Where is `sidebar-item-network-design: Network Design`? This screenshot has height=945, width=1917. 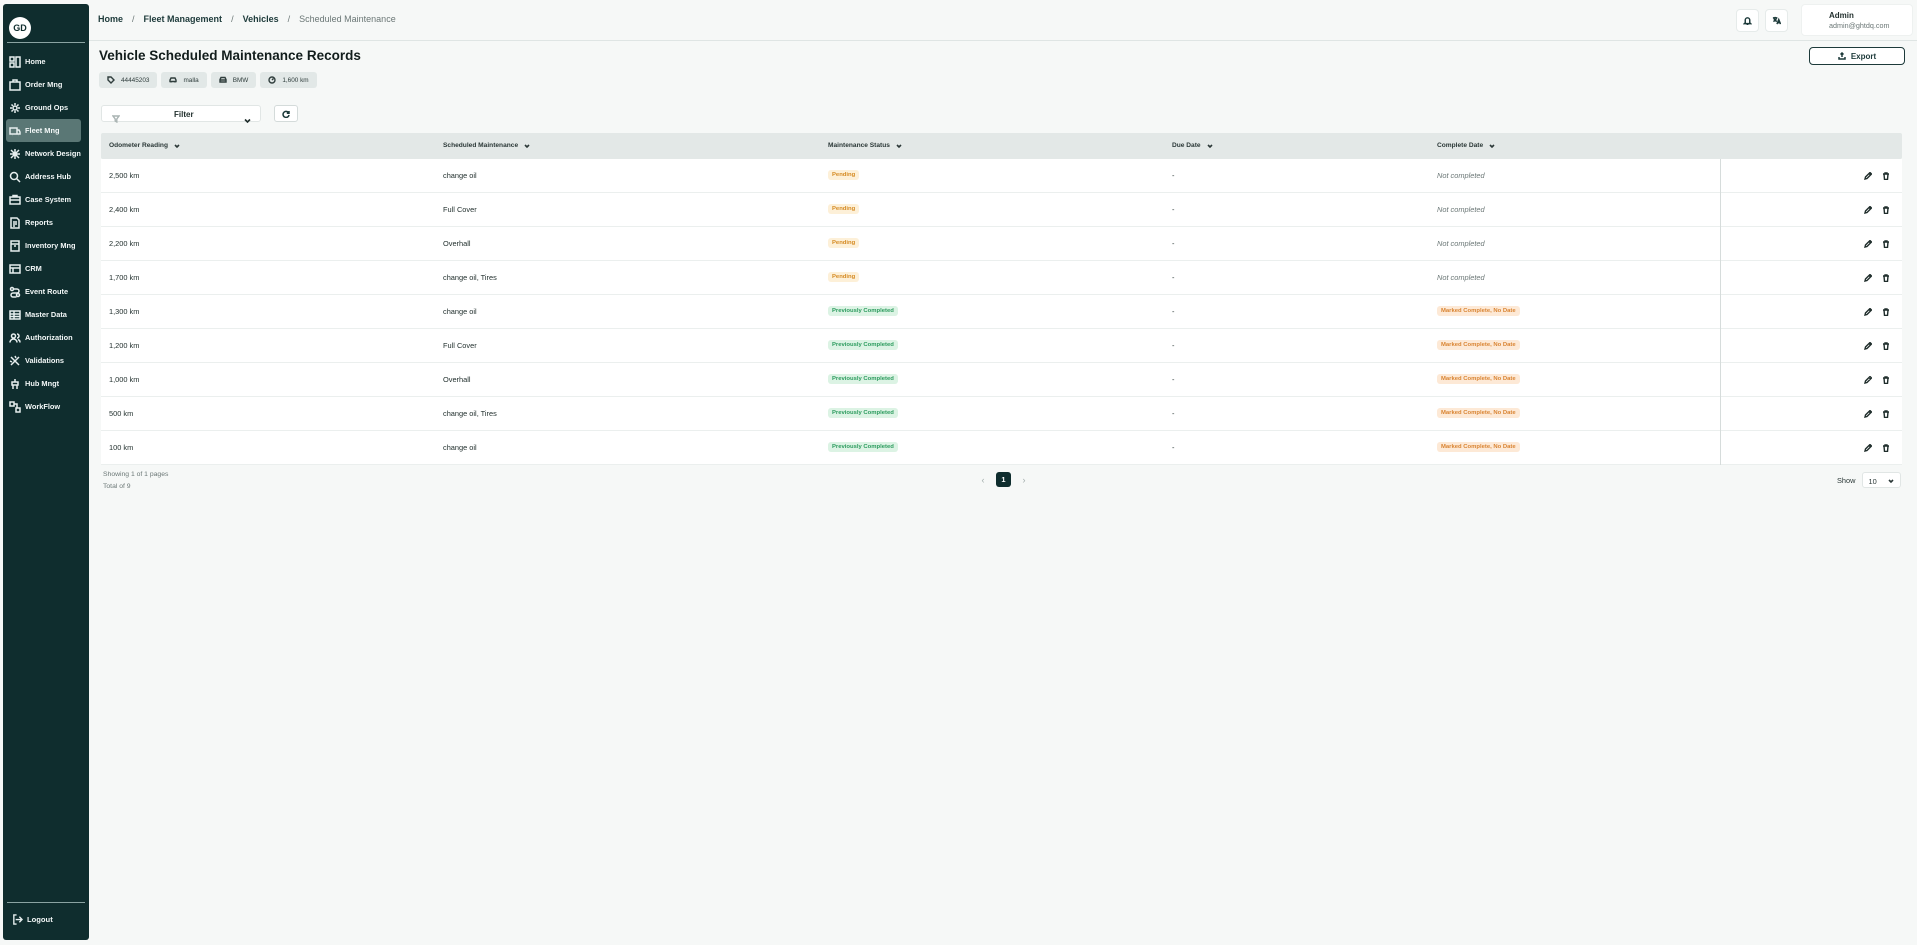 sidebar-item-network-design: Network Design is located at coordinates (46, 153).